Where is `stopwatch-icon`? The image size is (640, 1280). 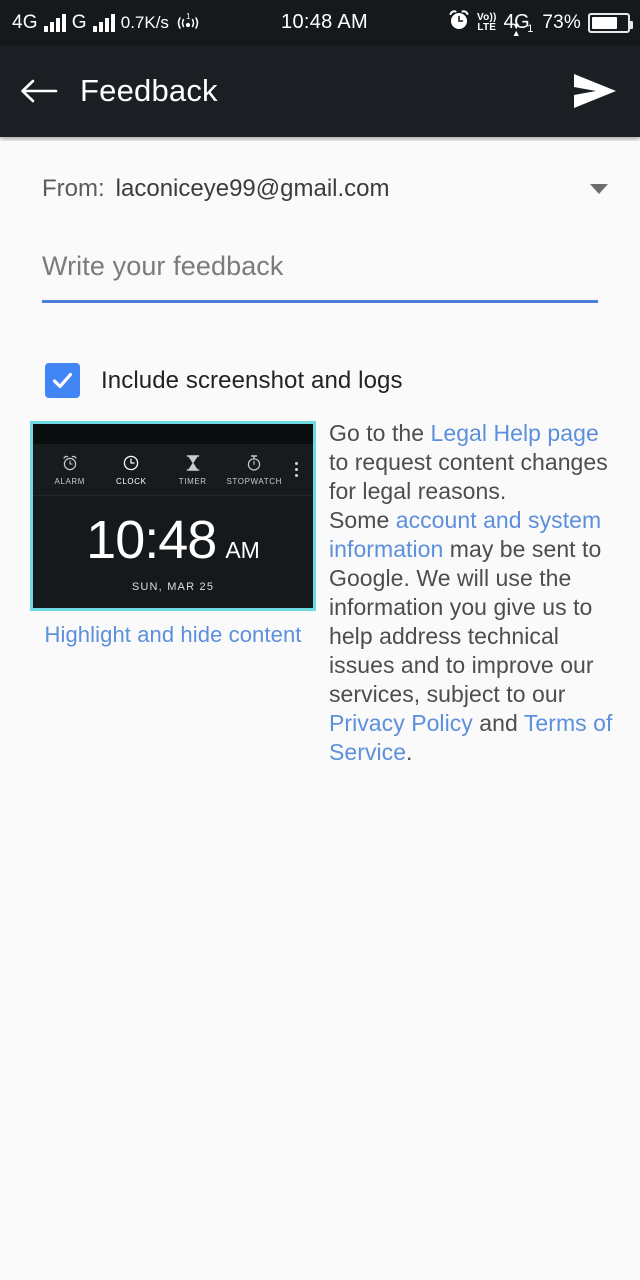 stopwatch-icon is located at coordinates (254, 462).